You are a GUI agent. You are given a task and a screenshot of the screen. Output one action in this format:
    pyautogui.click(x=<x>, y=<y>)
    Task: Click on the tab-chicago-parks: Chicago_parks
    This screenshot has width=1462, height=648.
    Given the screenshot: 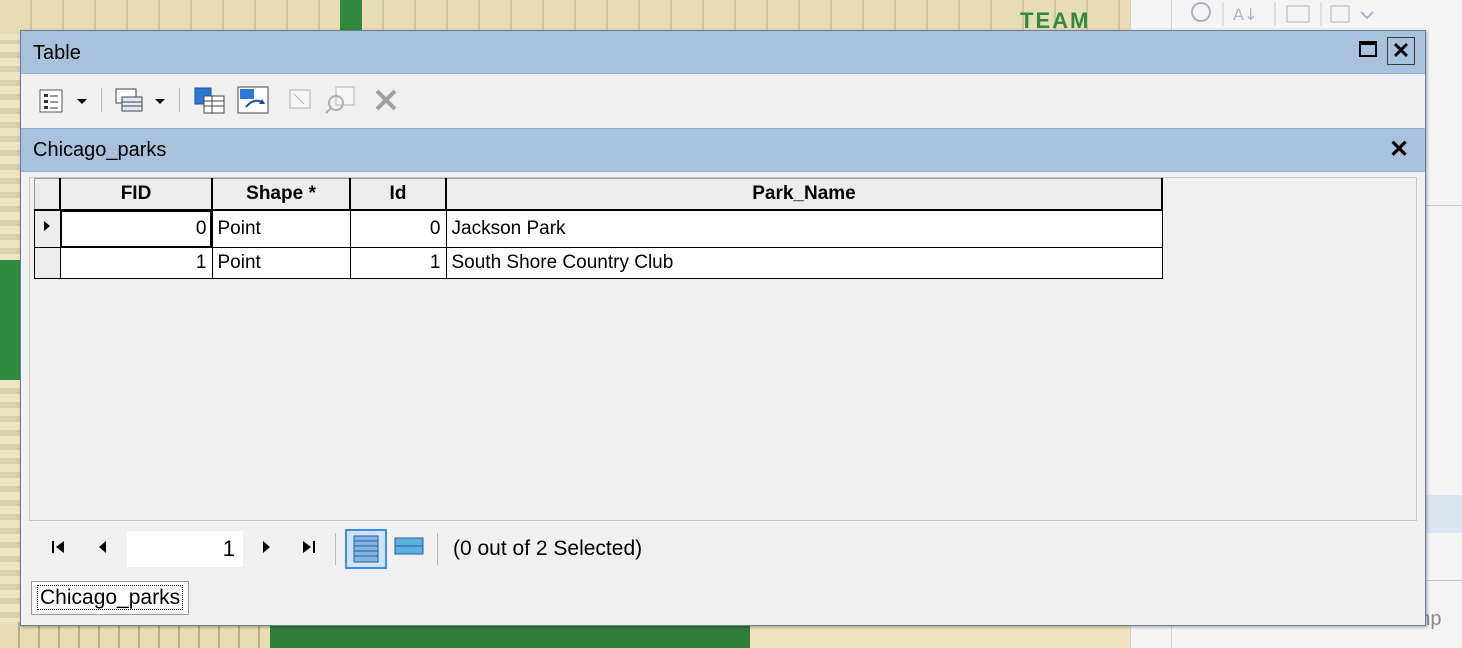 What is the action you would take?
    pyautogui.click(x=110, y=598)
    